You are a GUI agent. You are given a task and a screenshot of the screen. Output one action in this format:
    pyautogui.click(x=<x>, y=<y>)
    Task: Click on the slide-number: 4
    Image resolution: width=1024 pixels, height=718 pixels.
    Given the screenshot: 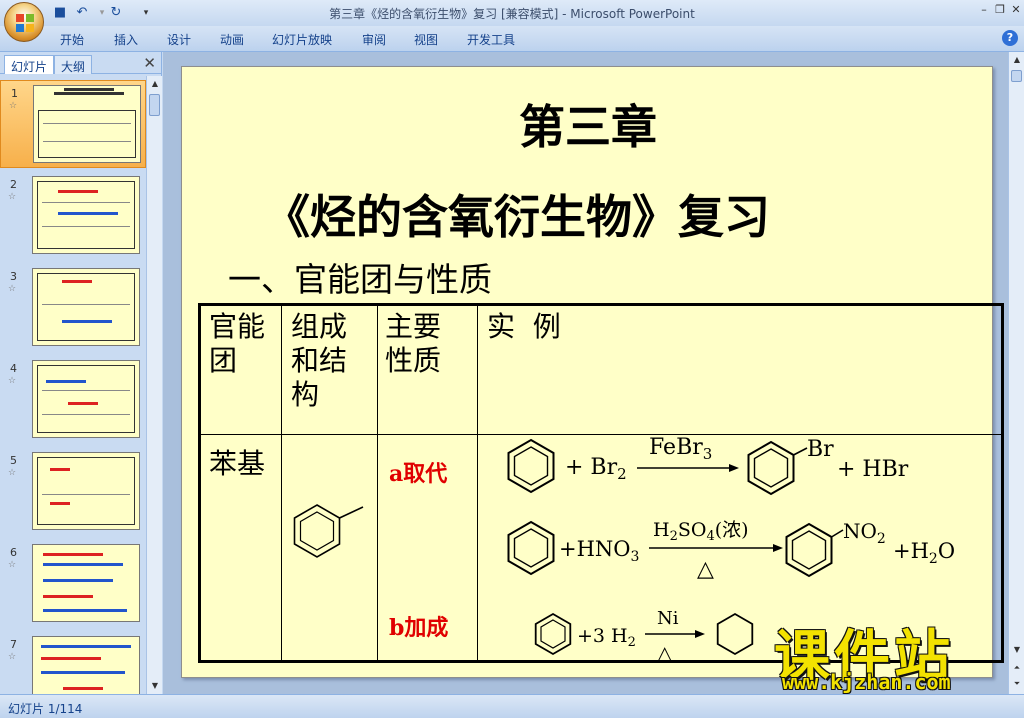 What is the action you would take?
    pyautogui.click(x=13, y=368)
    